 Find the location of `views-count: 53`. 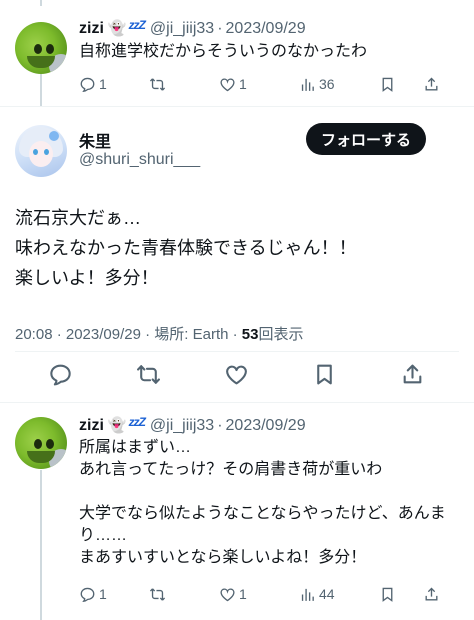

views-count: 53 is located at coordinates (250, 334).